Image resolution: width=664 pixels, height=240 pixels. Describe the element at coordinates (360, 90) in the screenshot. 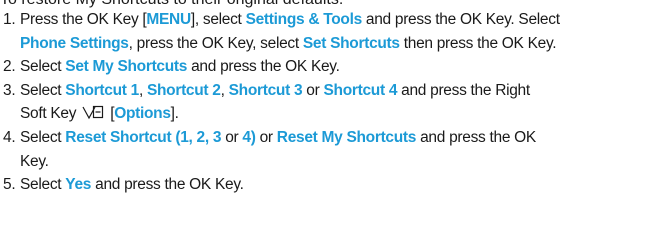

I see `menu-term: Shortcut 4` at that location.